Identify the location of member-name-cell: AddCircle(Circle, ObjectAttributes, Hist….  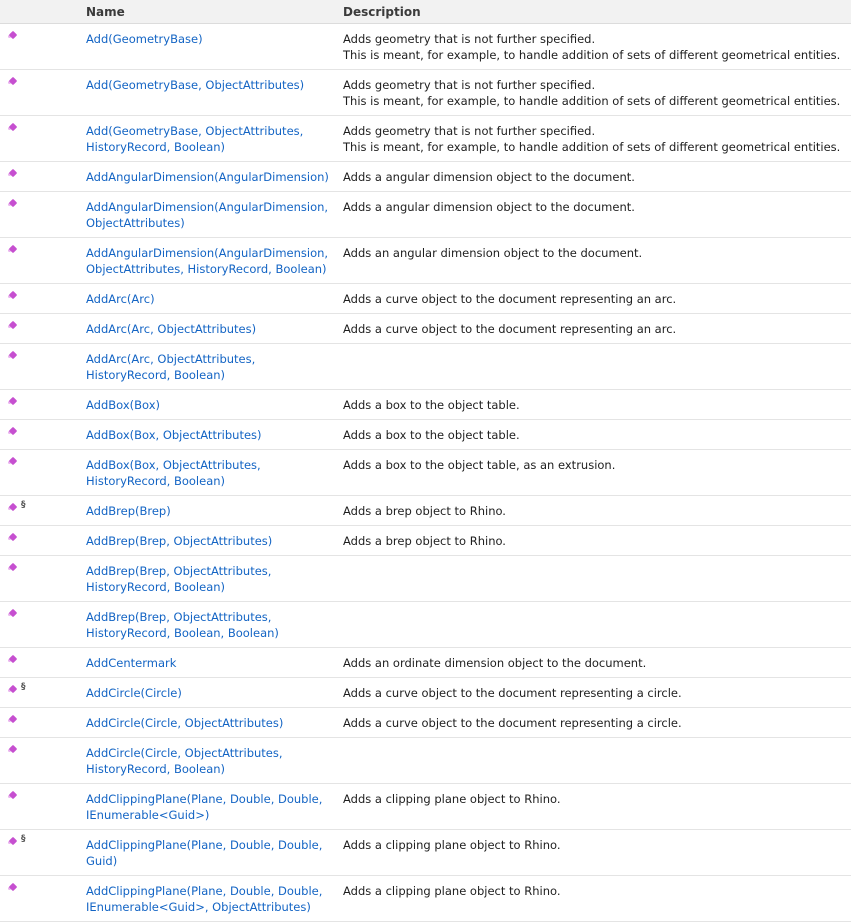
(208, 760).